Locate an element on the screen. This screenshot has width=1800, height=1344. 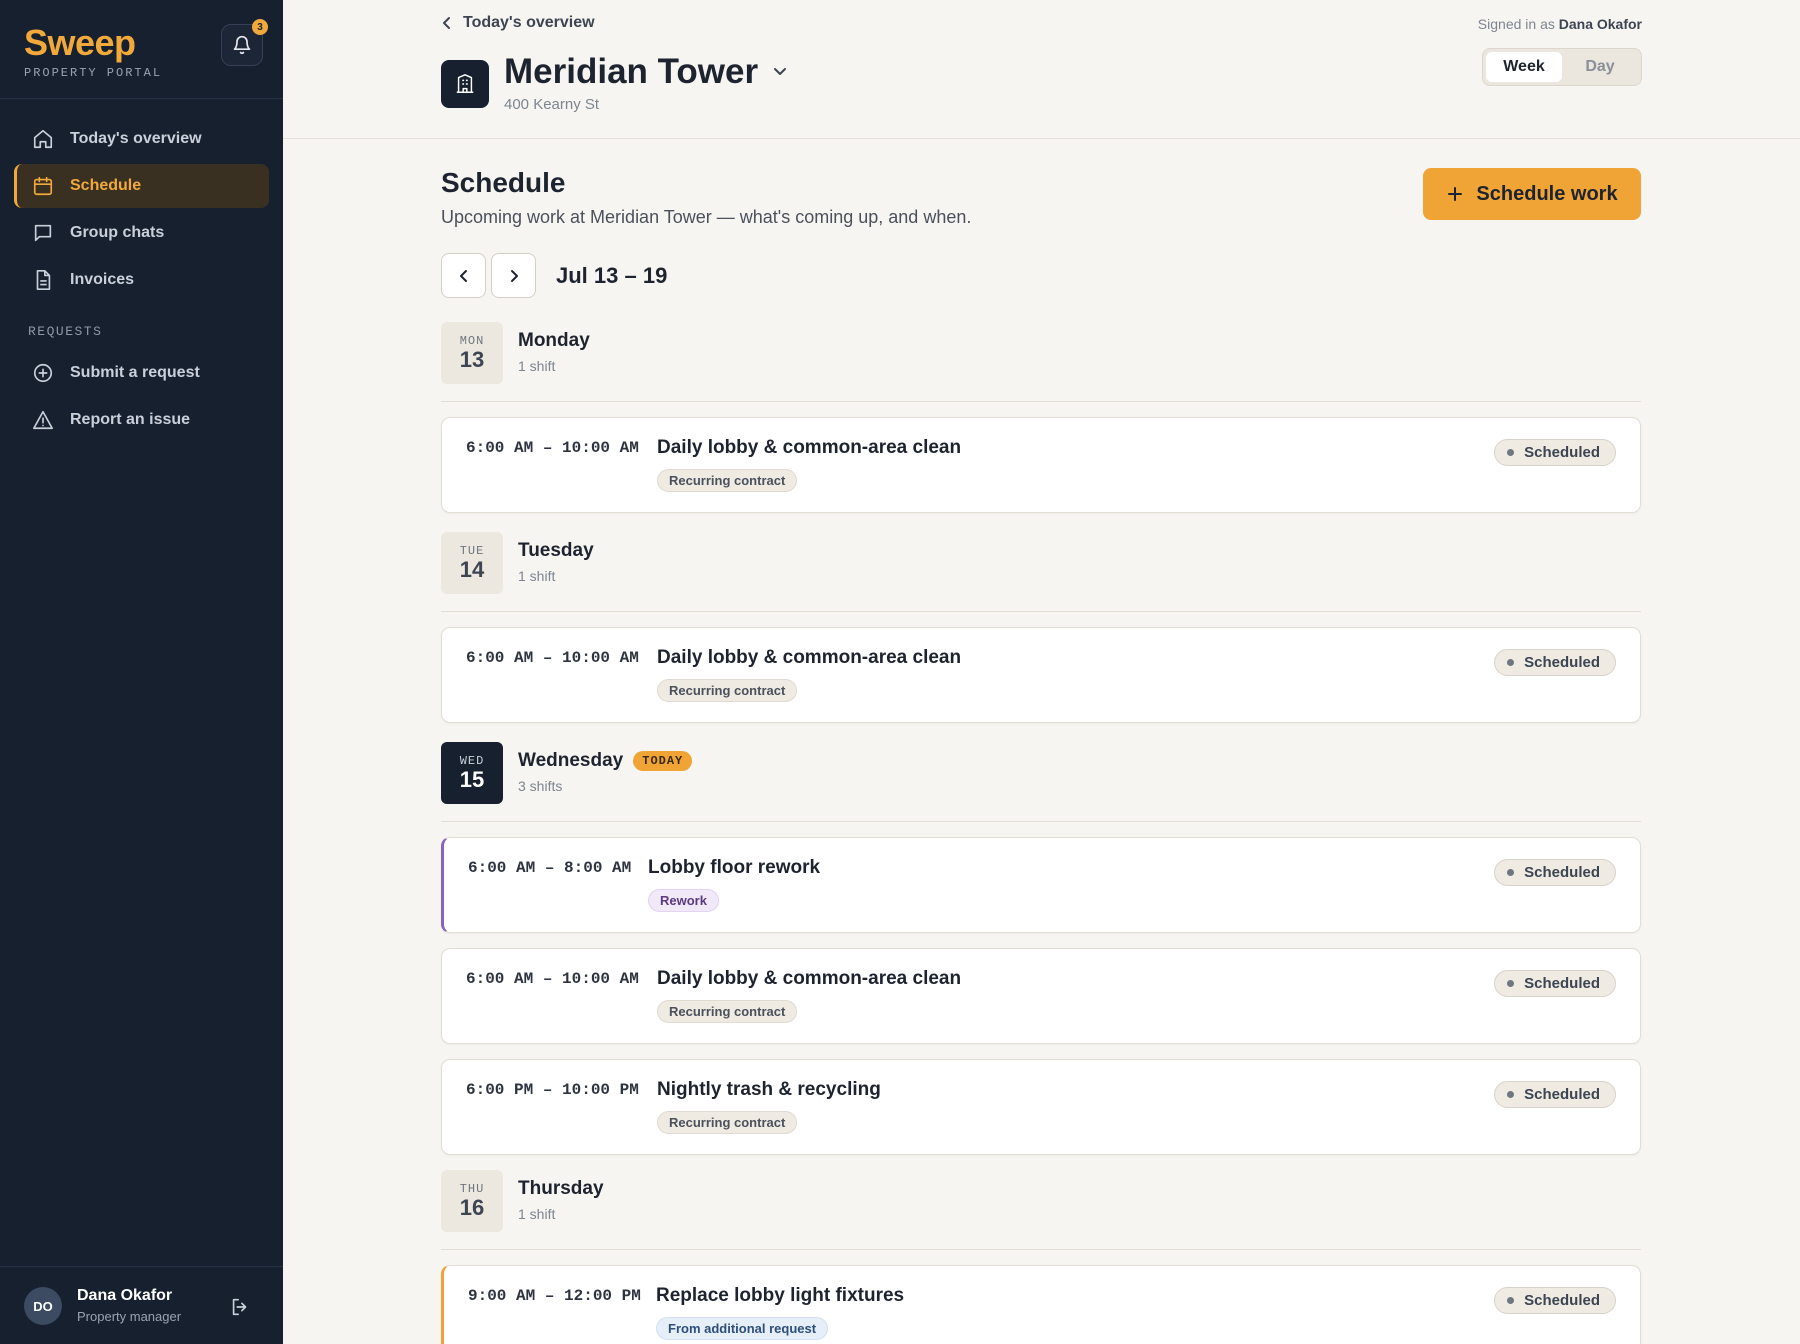
day-header: THU 16 Thursday 1 shift is located at coordinates (1041, 1210).